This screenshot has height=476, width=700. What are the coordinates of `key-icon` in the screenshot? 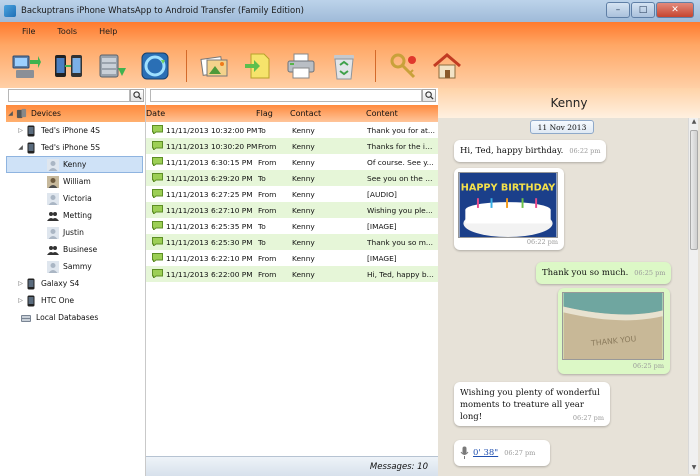 It's located at (403, 66).